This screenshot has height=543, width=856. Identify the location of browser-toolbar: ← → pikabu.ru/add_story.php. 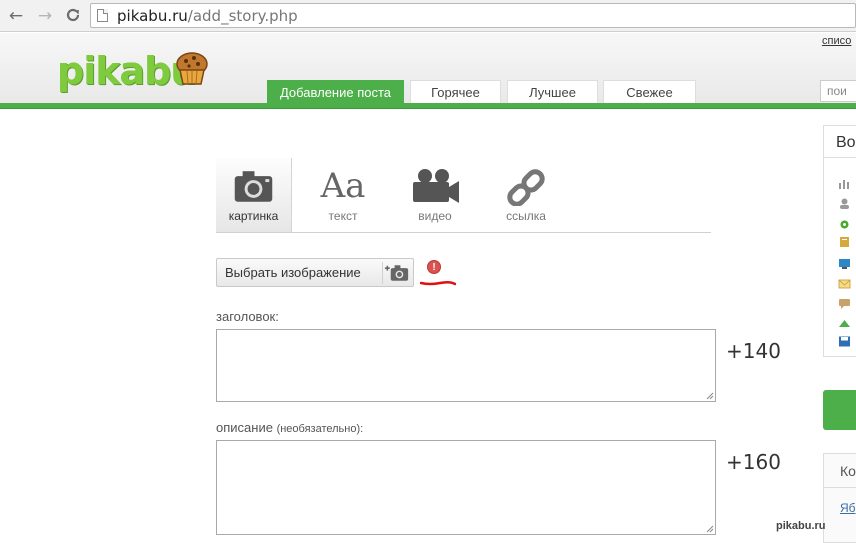
(428, 16).